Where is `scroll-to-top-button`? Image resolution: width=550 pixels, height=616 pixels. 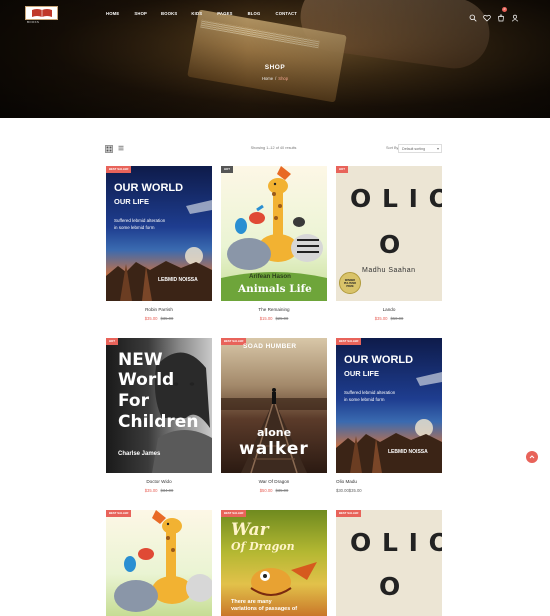 scroll-to-top-button is located at coordinates (532, 457).